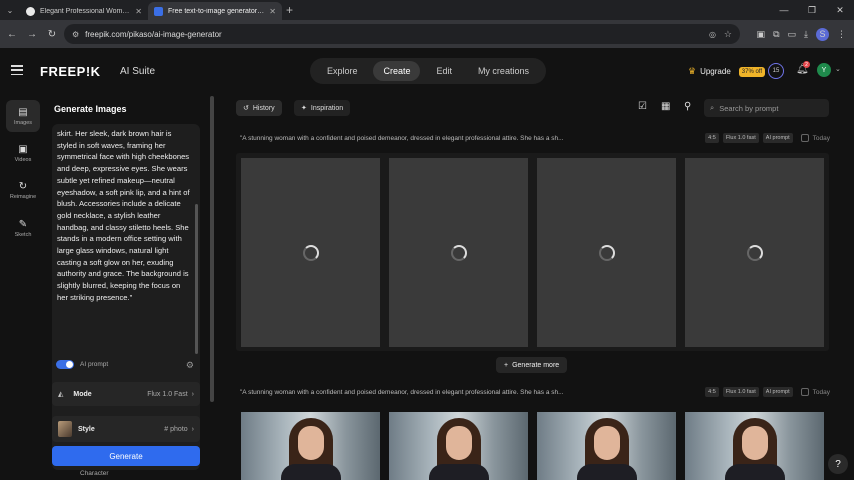 The height and width of the screenshot is (480, 854). I want to click on user-avatar: Y, so click(824, 70).